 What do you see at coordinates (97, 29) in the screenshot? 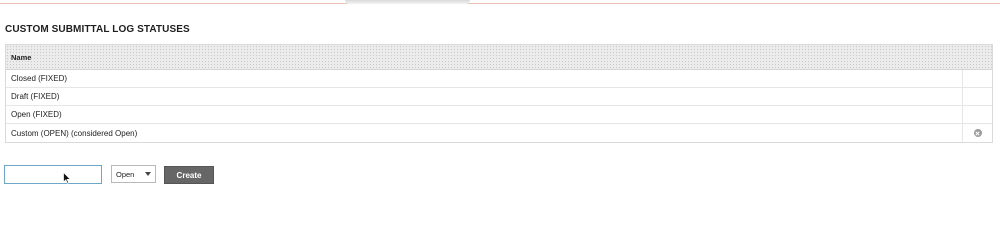
I see `section-title: CUSTOM SUBMITTAL LOG STATUSES` at bounding box center [97, 29].